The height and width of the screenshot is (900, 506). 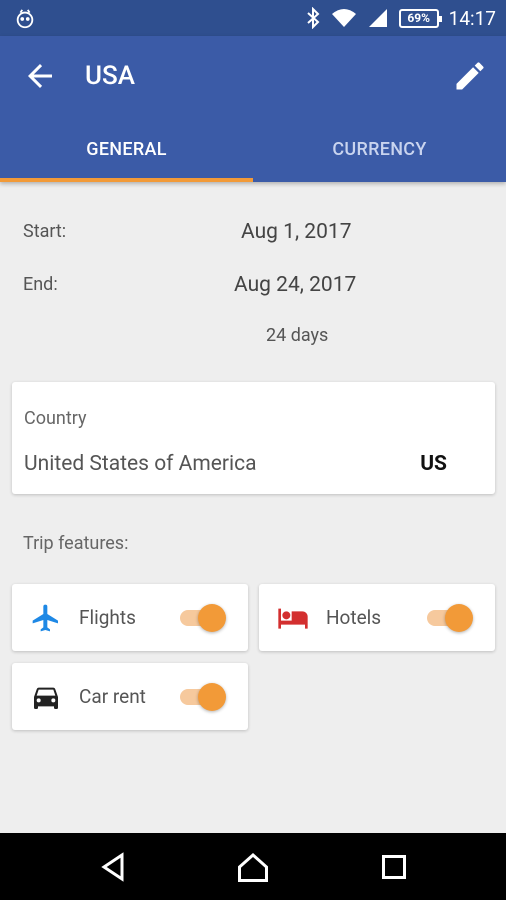 What do you see at coordinates (45, 618) in the screenshot?
I see `airplane-icon` at bounding box center [45, 618].